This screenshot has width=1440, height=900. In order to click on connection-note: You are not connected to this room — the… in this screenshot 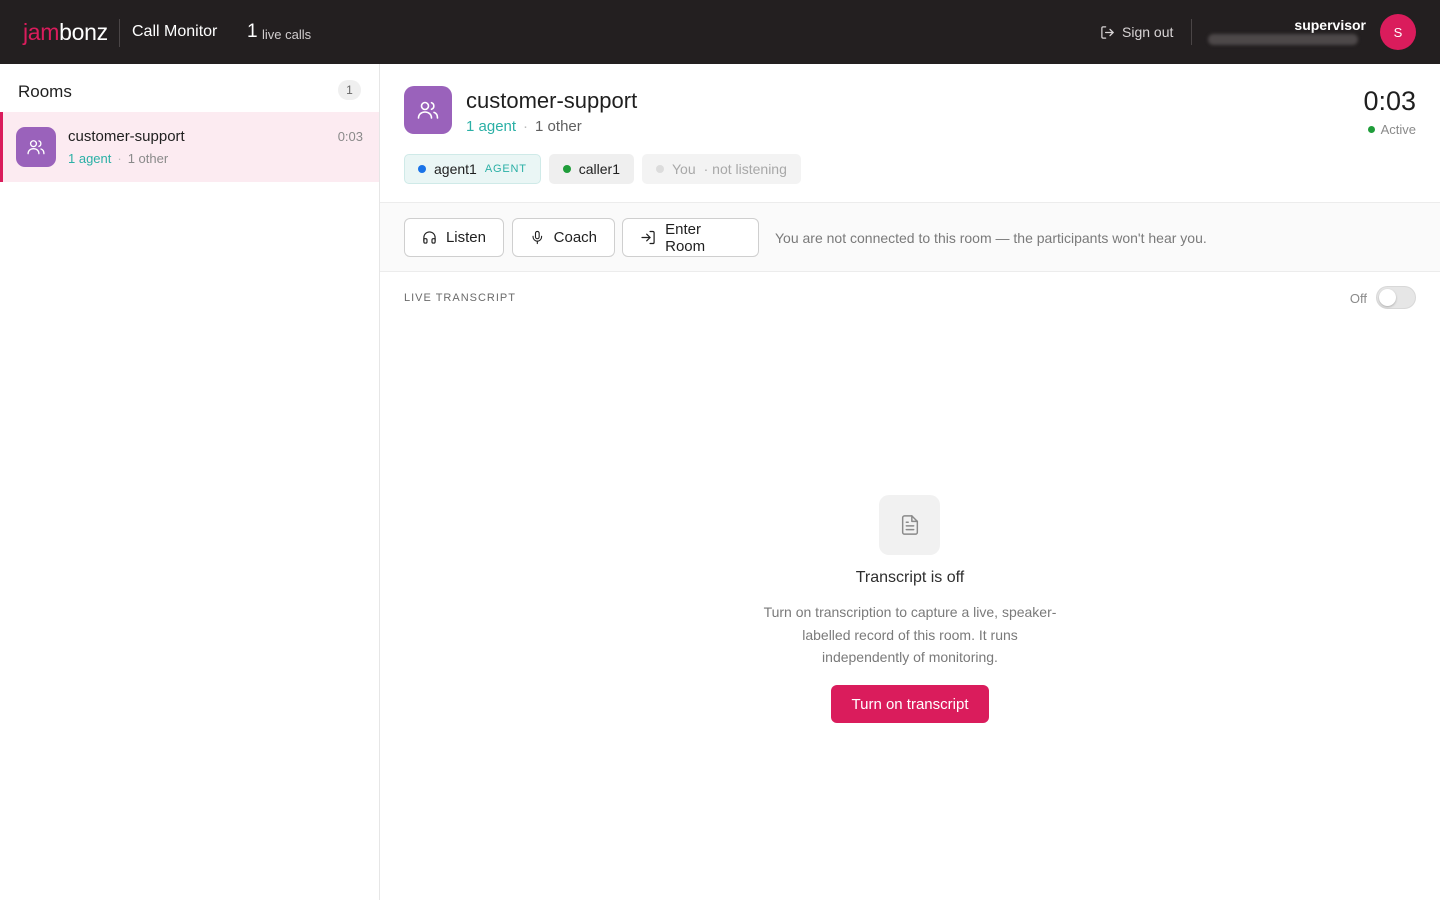, I will do `click(991, 238)`.